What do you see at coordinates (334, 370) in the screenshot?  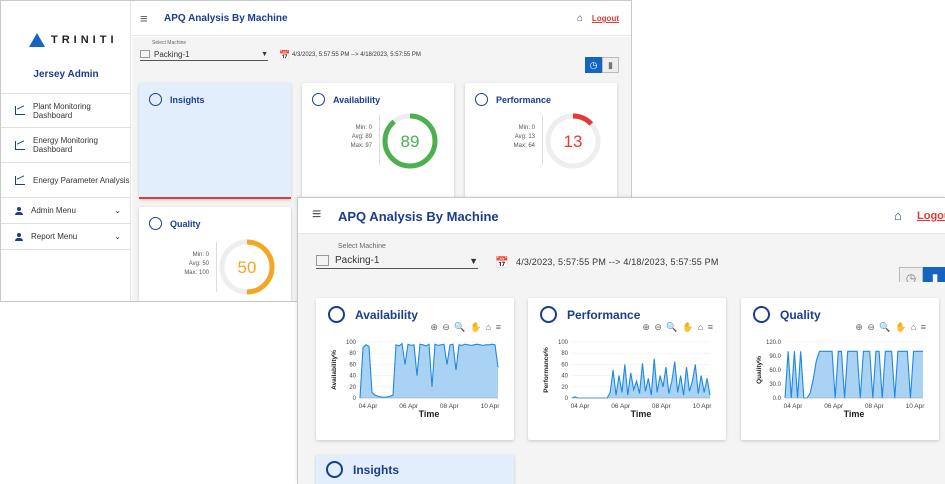 I see `y-axis-label: Availability%` at bounding box center [334, 370].